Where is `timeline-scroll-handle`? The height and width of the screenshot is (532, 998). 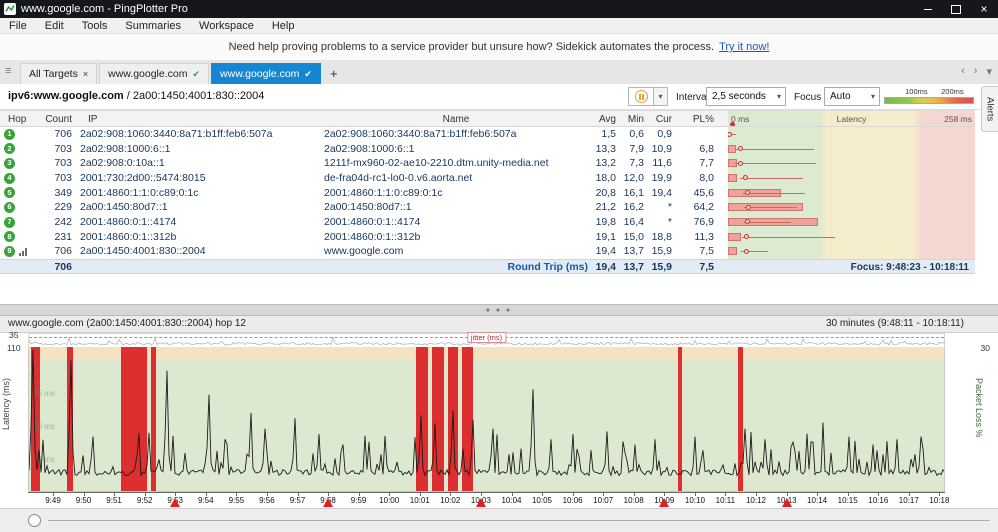
timeline-scroll-handle is located at coordinates (34, 520).